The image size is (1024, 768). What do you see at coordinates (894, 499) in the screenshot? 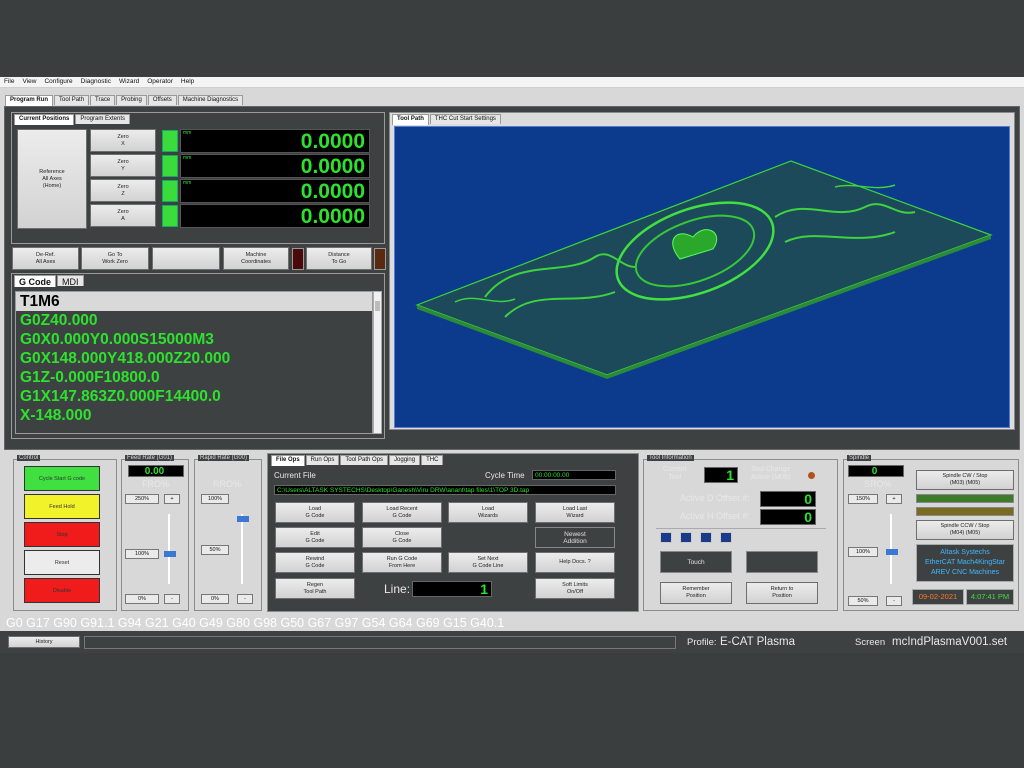
I see `sro-plus-button: +` at bounding box center [894, 499].